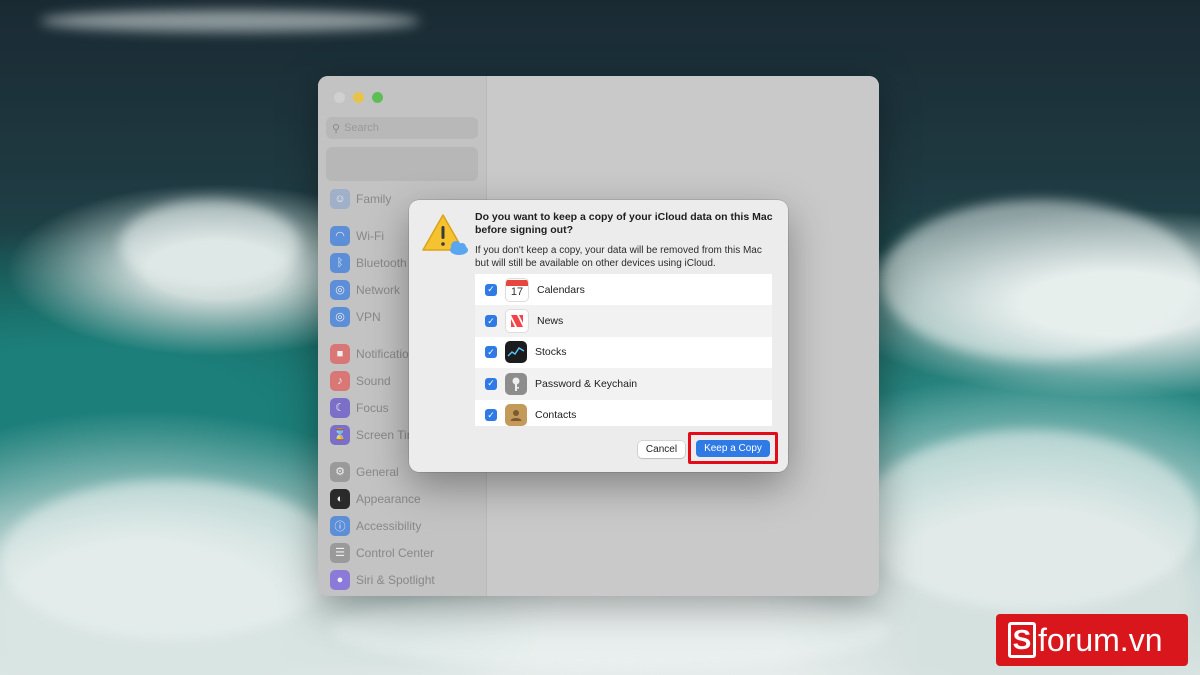  What do you see at coordinates (733, 448) in the screenshot?
I see `highlight-box` at bounding box center [733, 448].